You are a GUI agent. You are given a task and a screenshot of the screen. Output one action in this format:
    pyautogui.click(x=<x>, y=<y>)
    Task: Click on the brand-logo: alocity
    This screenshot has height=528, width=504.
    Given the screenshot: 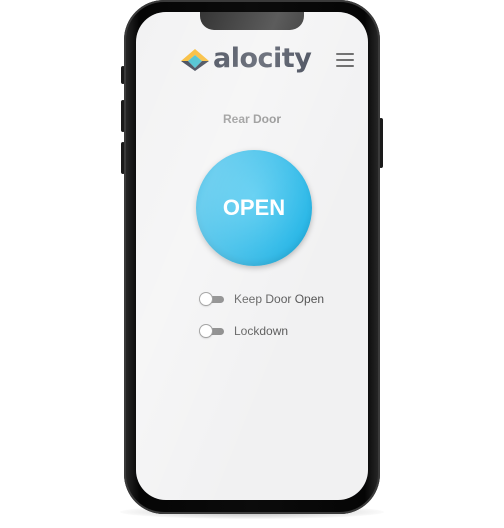 What is the action you would take?
    pyautogui.click(x=246, y=58)
    